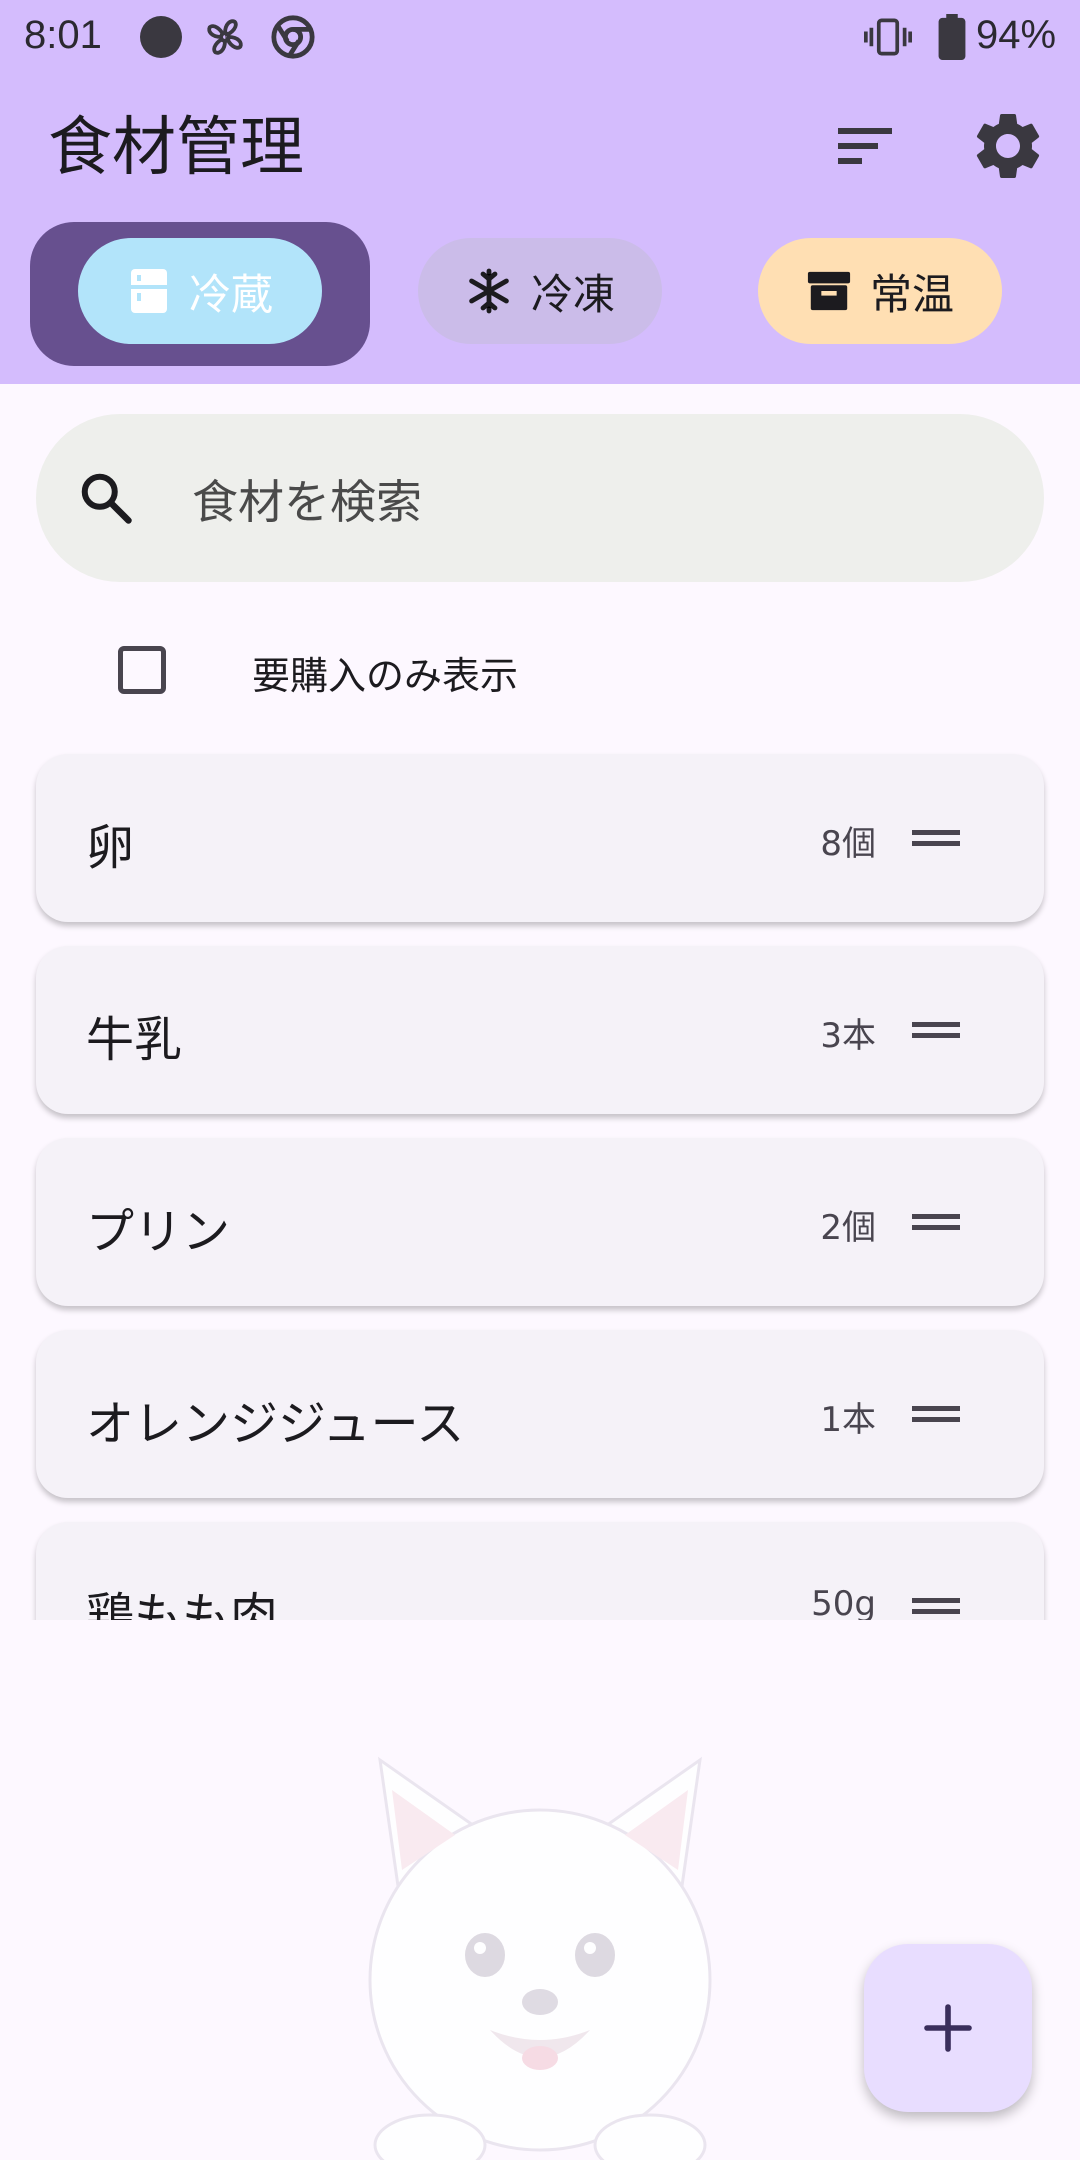 The height and width of the screenshot is (2160, 1080). I want to click on tab-fridge: 冷蔵, so click(200, 291).